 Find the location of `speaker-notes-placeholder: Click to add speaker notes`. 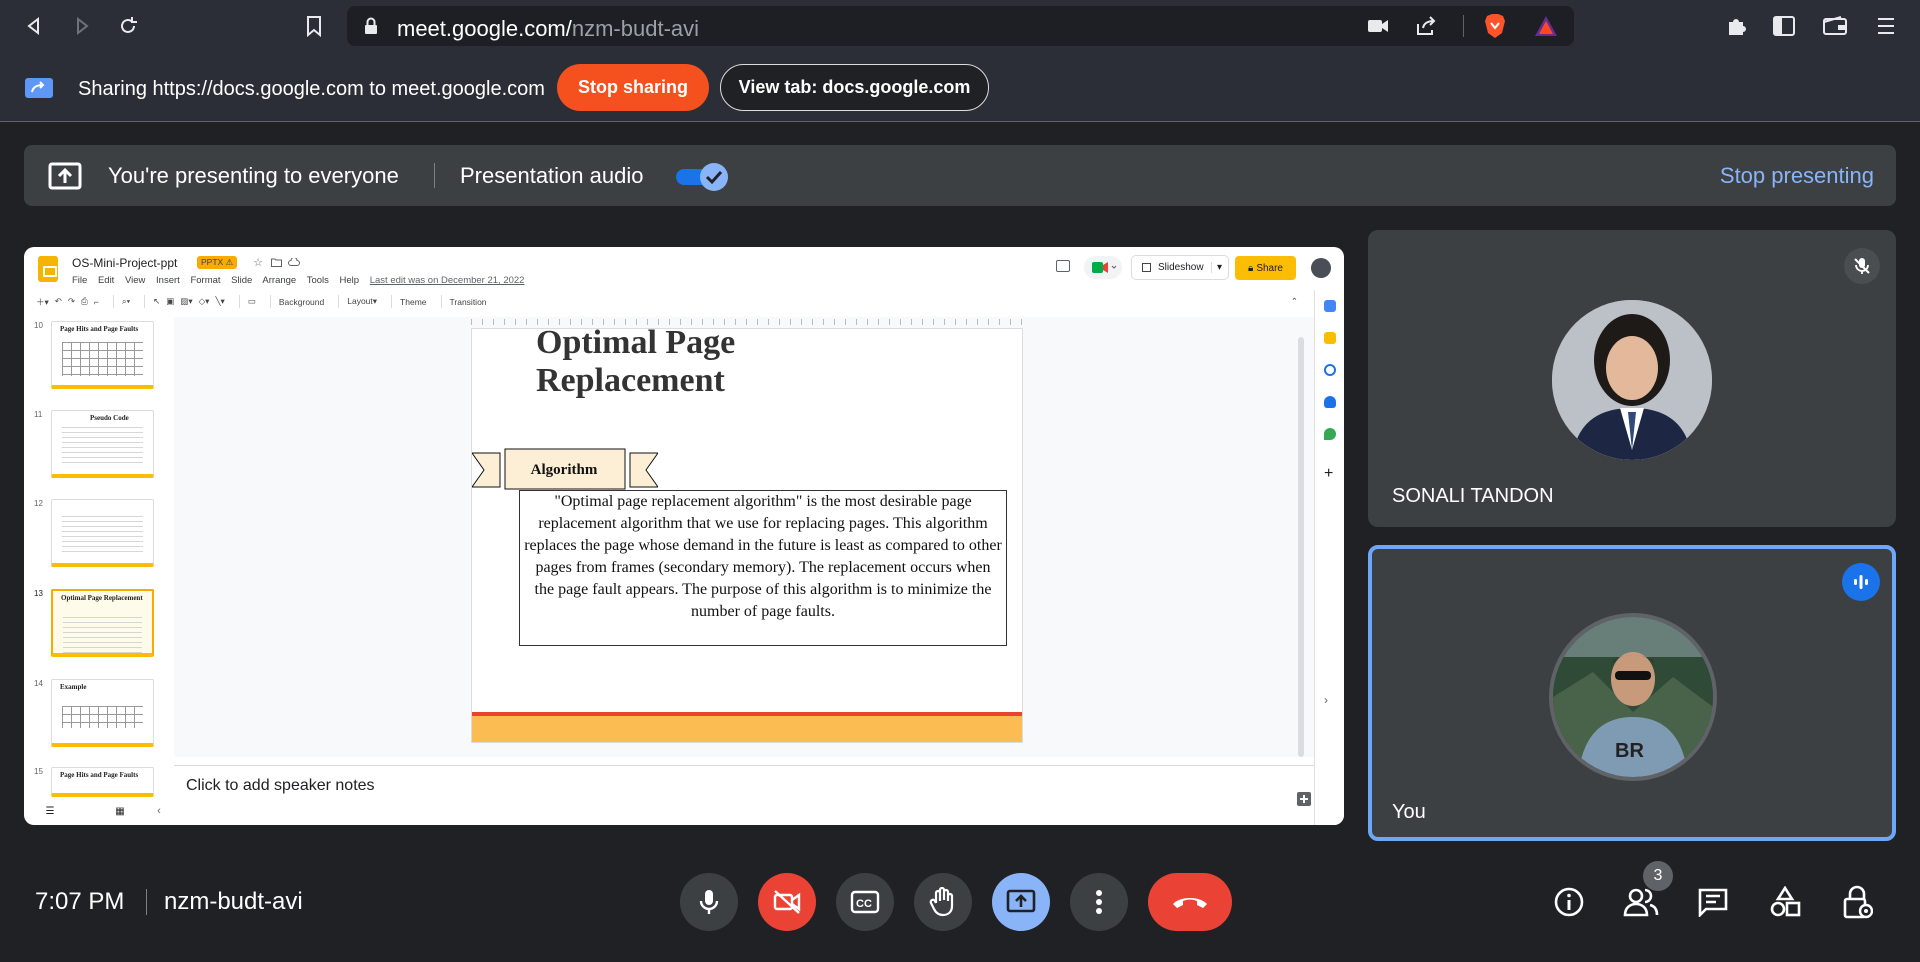

speaker-notes-placeholder: Click to add speaker notes is located at coordinates (280, 786).